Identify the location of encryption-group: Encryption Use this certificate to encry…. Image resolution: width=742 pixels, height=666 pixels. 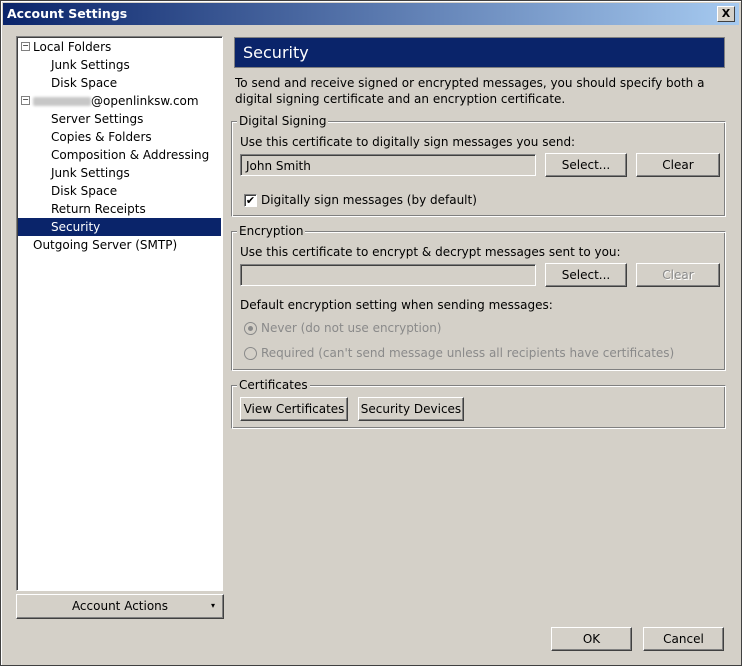
(478, 297).